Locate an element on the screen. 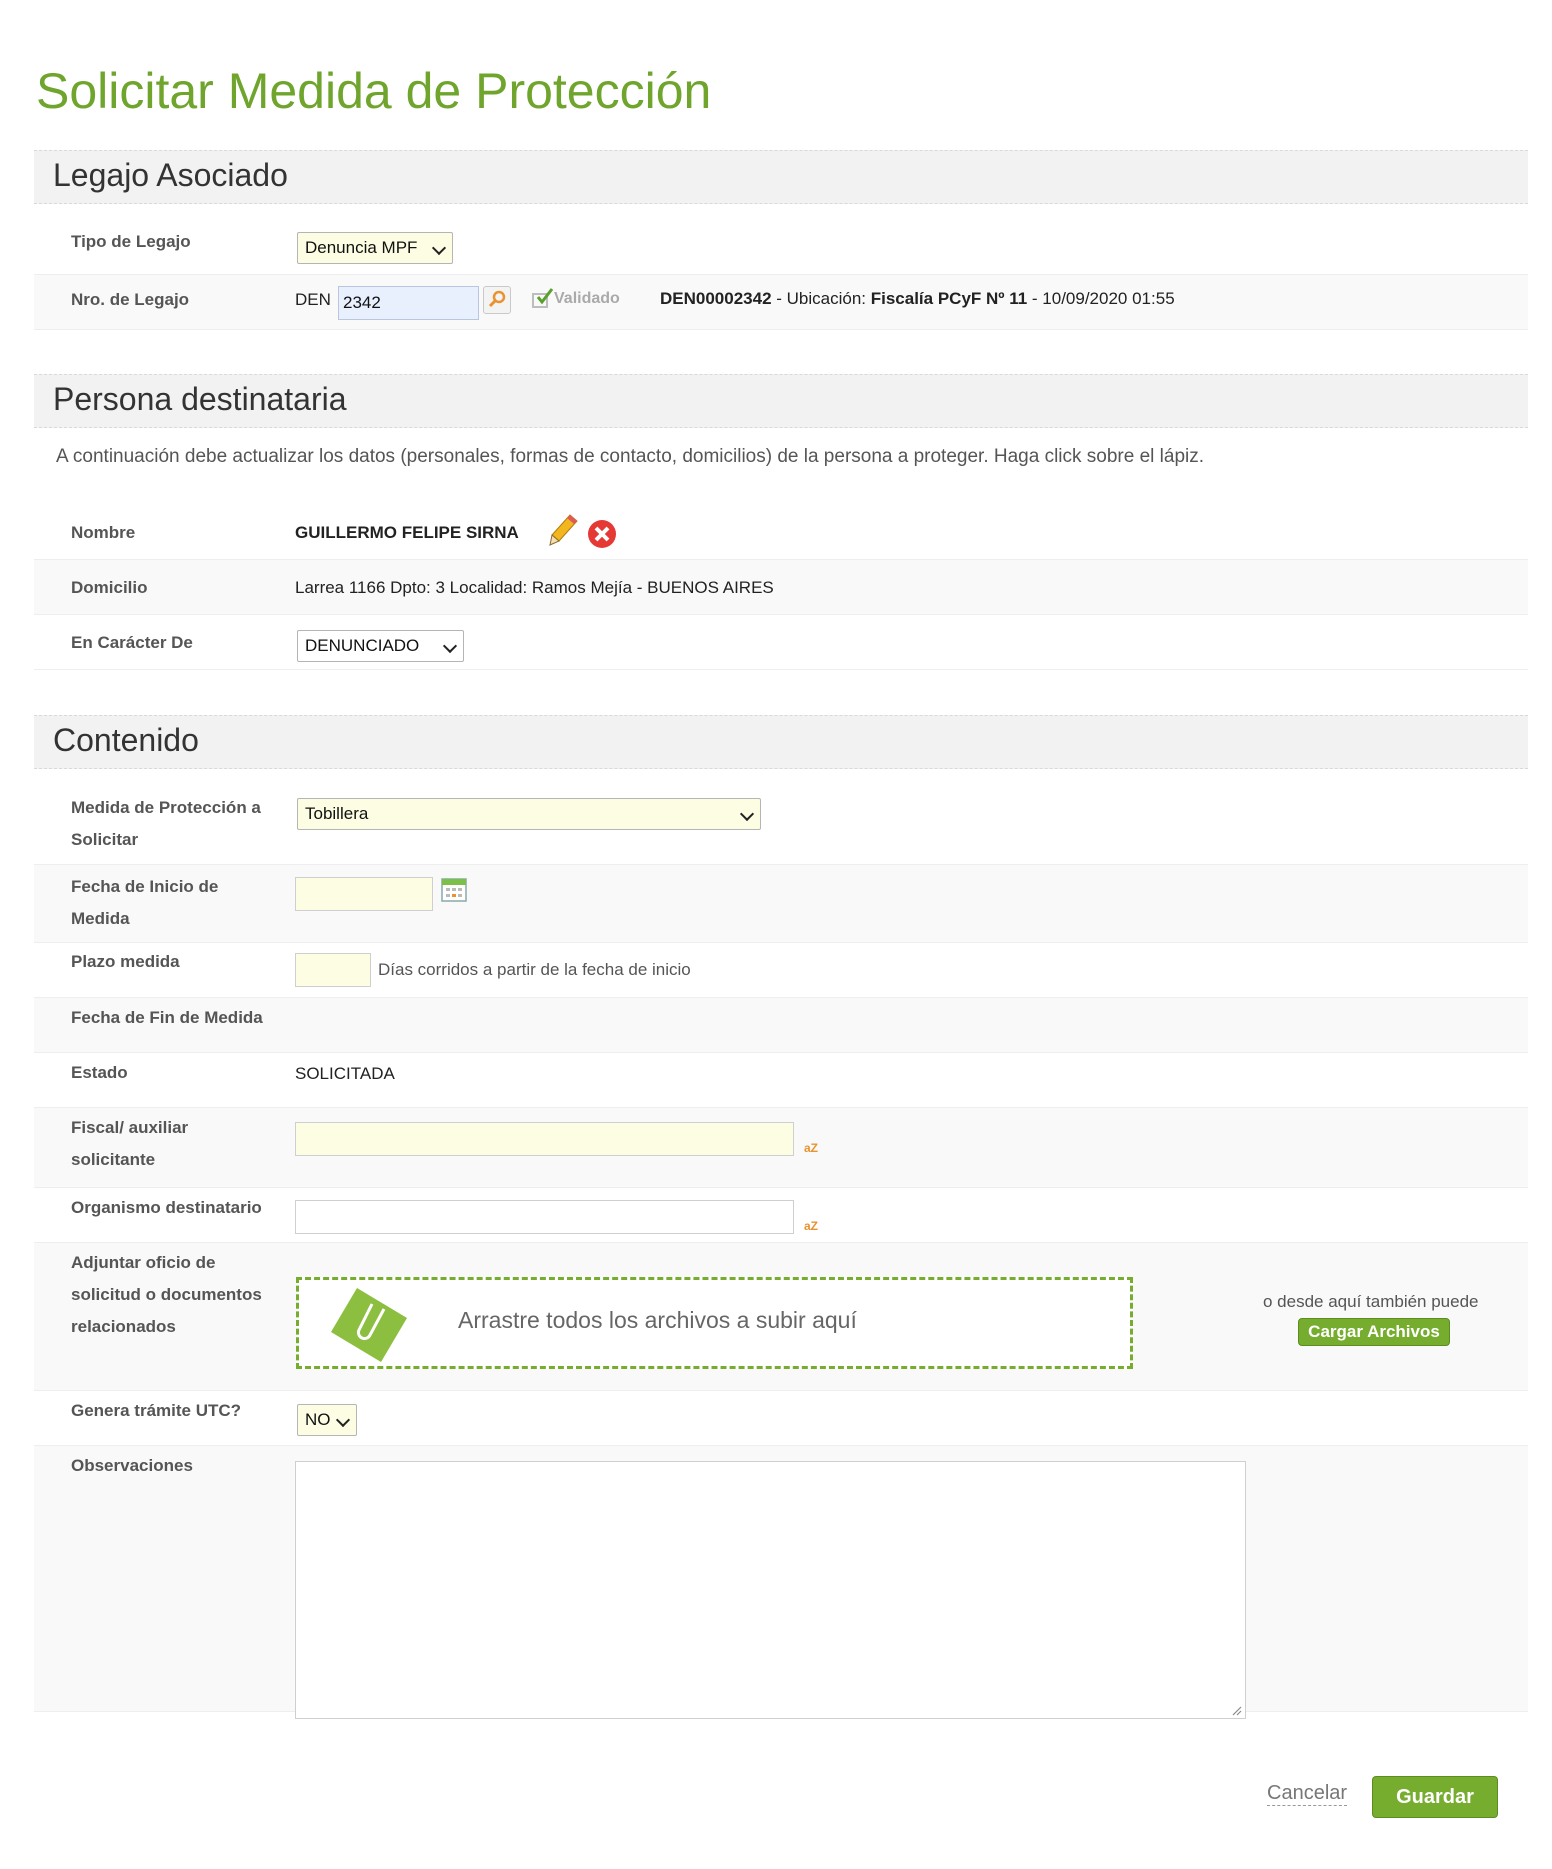 This screenshot has width=1552, height=1869. nro-legajo-label: Nro. de Legajo is located at coordinates (130, 299).